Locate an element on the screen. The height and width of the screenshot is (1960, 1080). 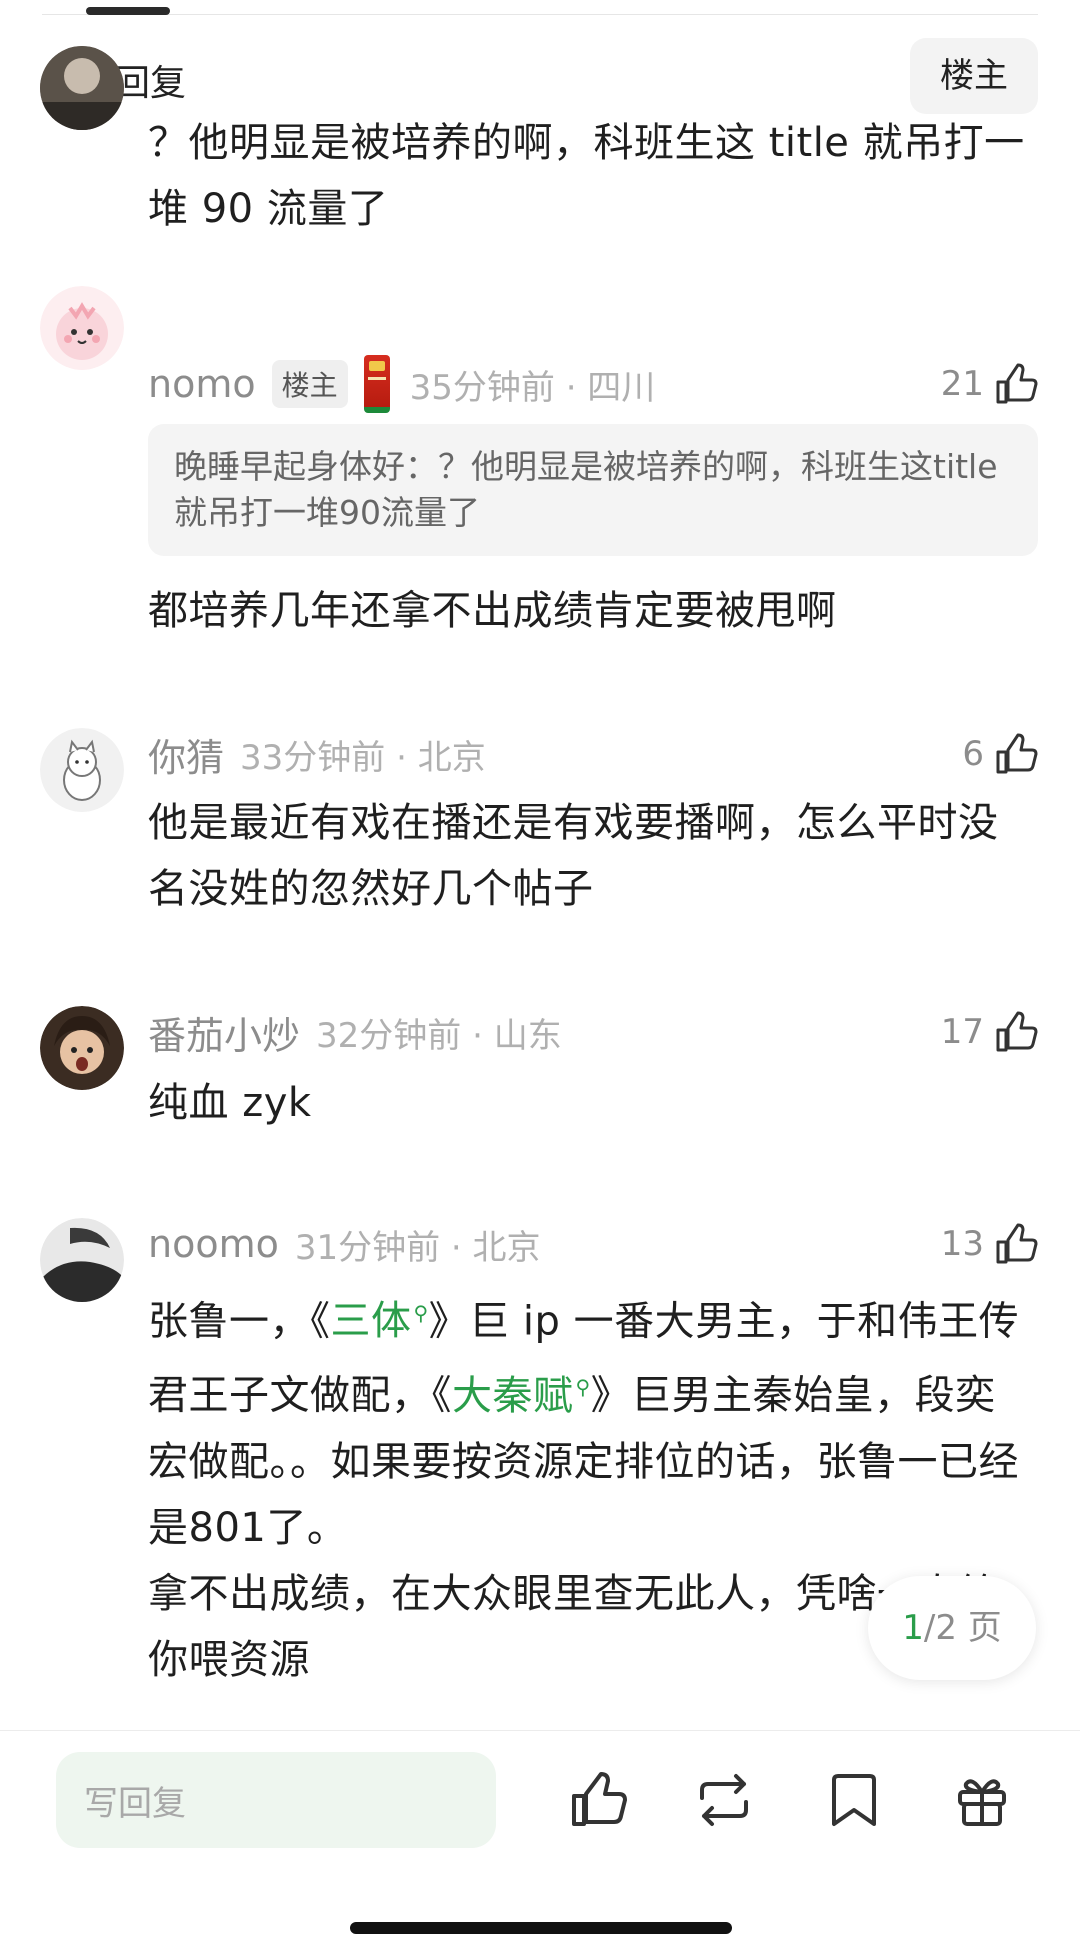
search-link-santi: 三体 ⚲ is located at coordinates (380, 1321).